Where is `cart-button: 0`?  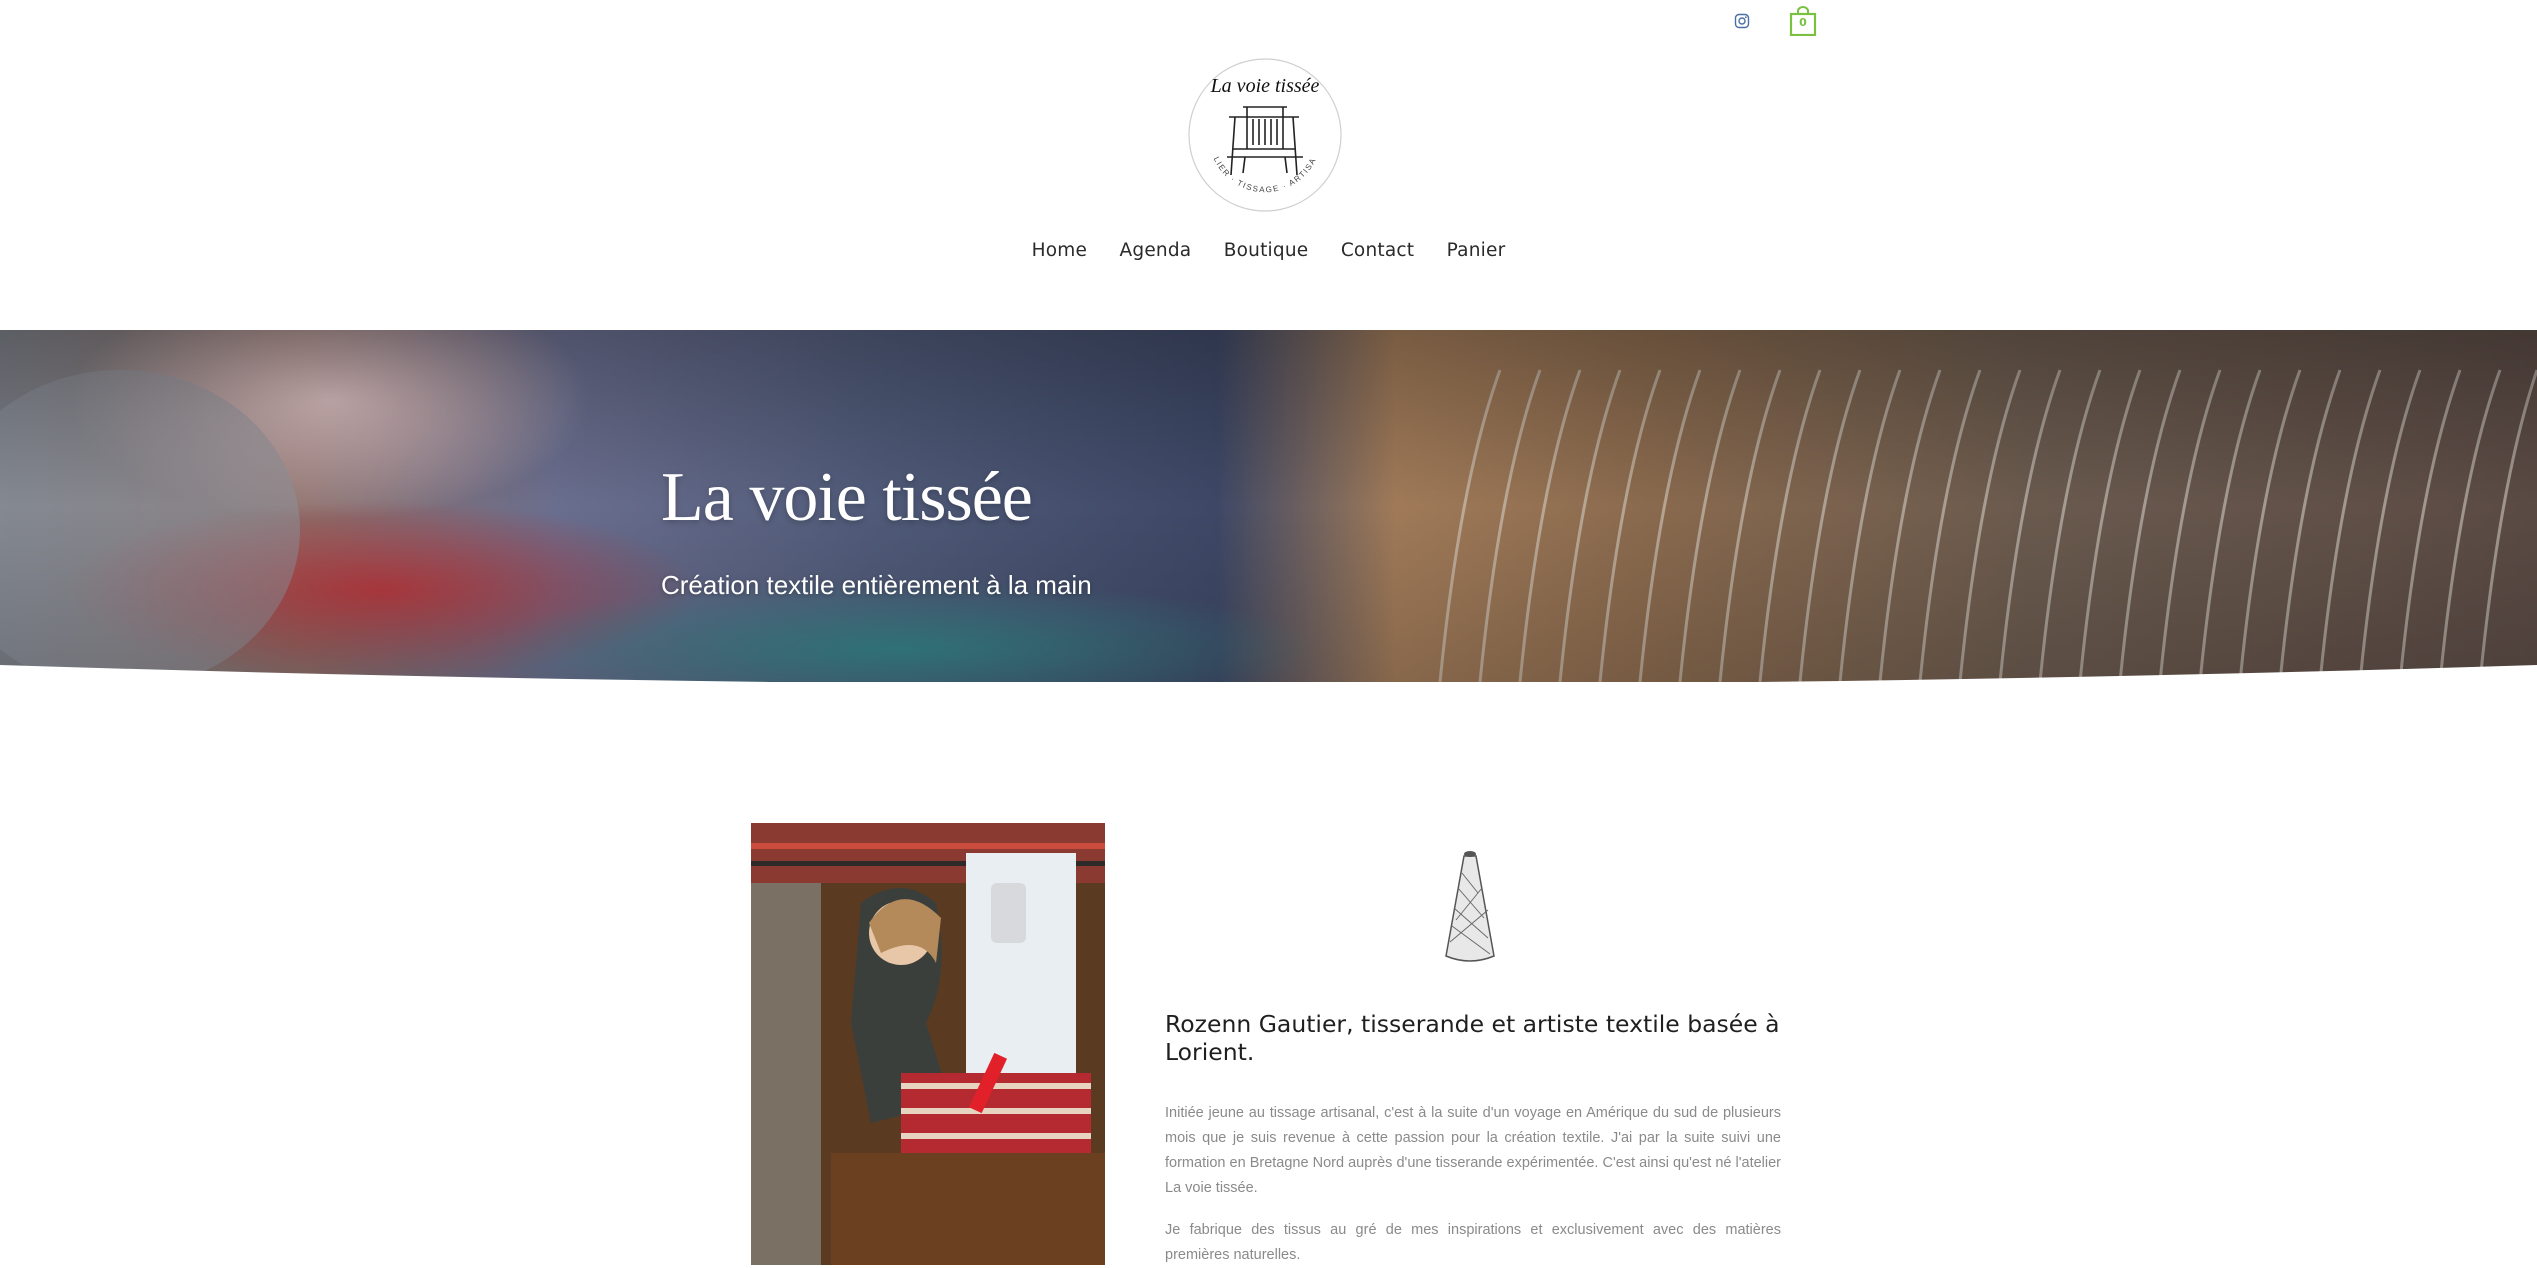 cart-button: 0 is located at coordinates (1803, 21).